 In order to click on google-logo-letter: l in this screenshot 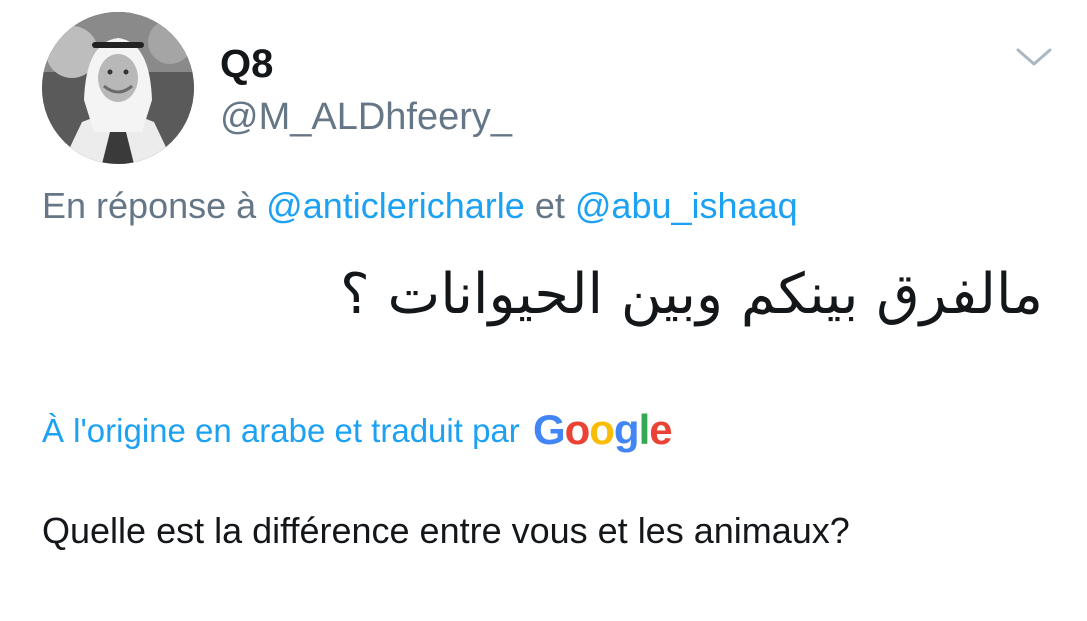, I will do `click(644, 429)`.